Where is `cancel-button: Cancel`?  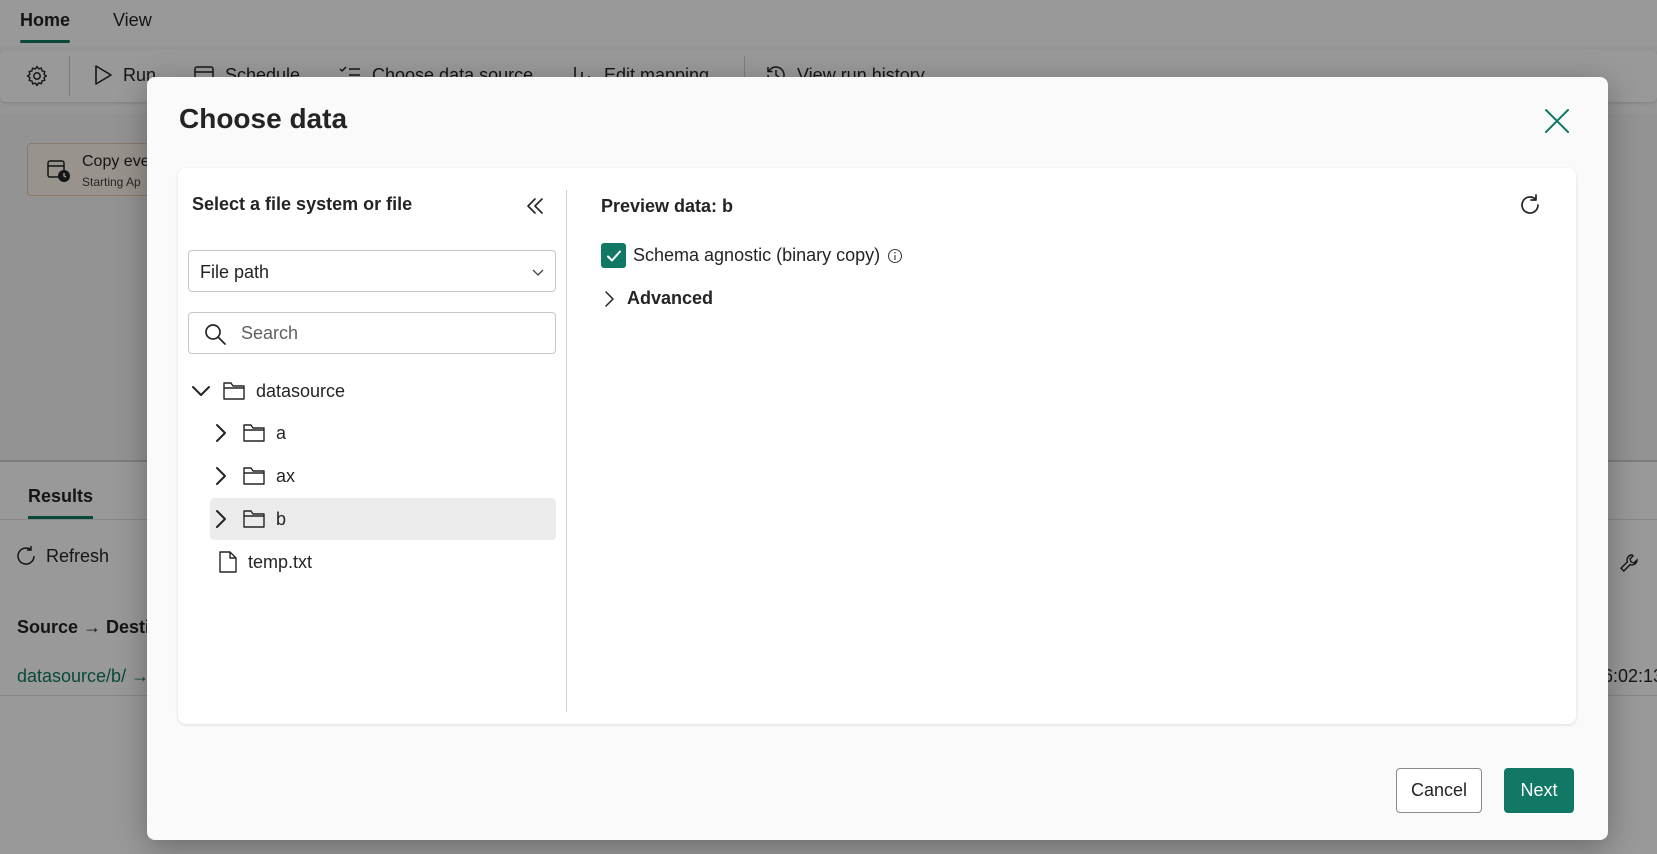
cancel-button: Cancel is located at coordinates (1439, 790).